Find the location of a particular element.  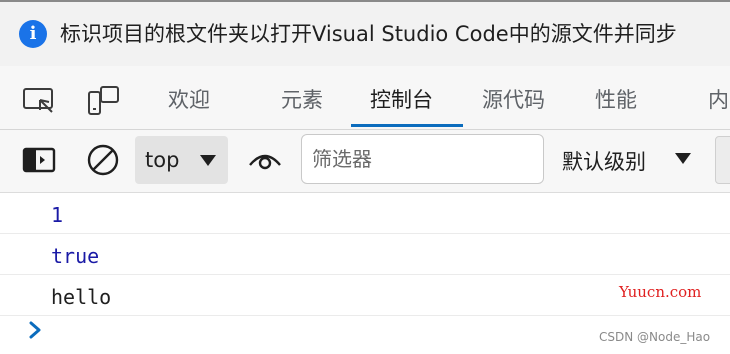

console-prompt-icon is located at coordinates (35, 330).